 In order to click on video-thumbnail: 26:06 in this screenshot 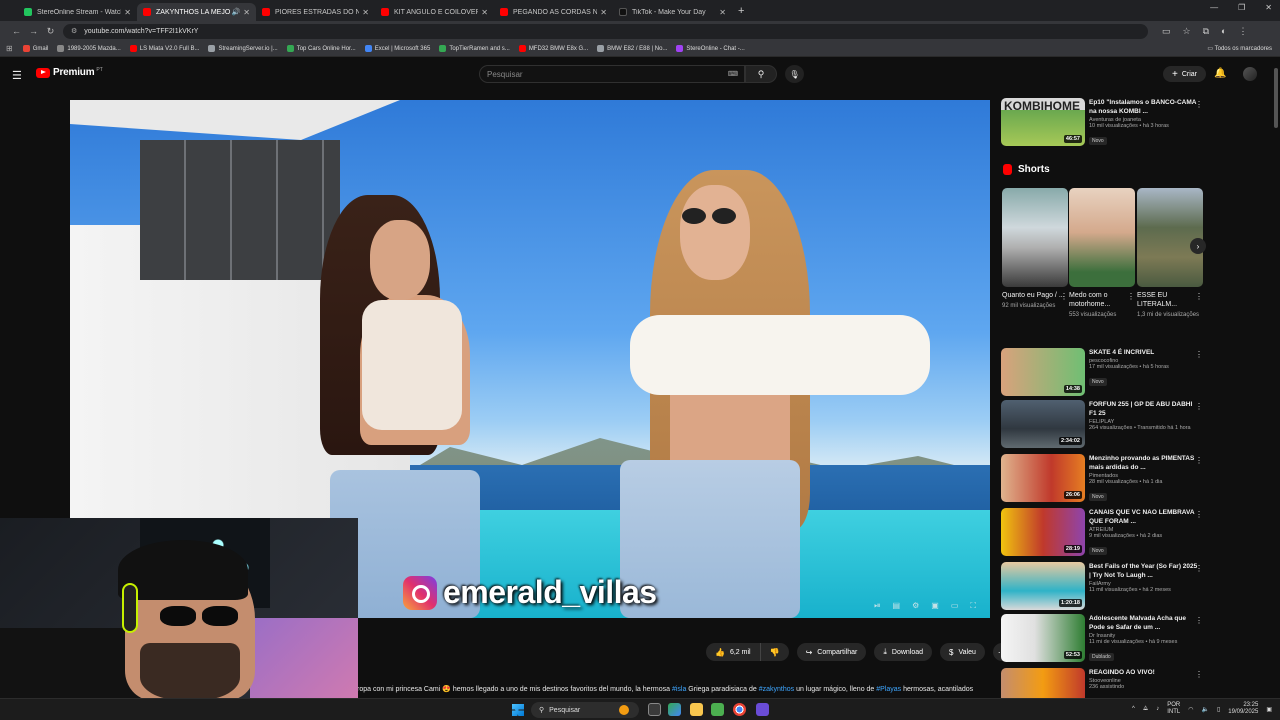, I will do `click(1043, 478)`.